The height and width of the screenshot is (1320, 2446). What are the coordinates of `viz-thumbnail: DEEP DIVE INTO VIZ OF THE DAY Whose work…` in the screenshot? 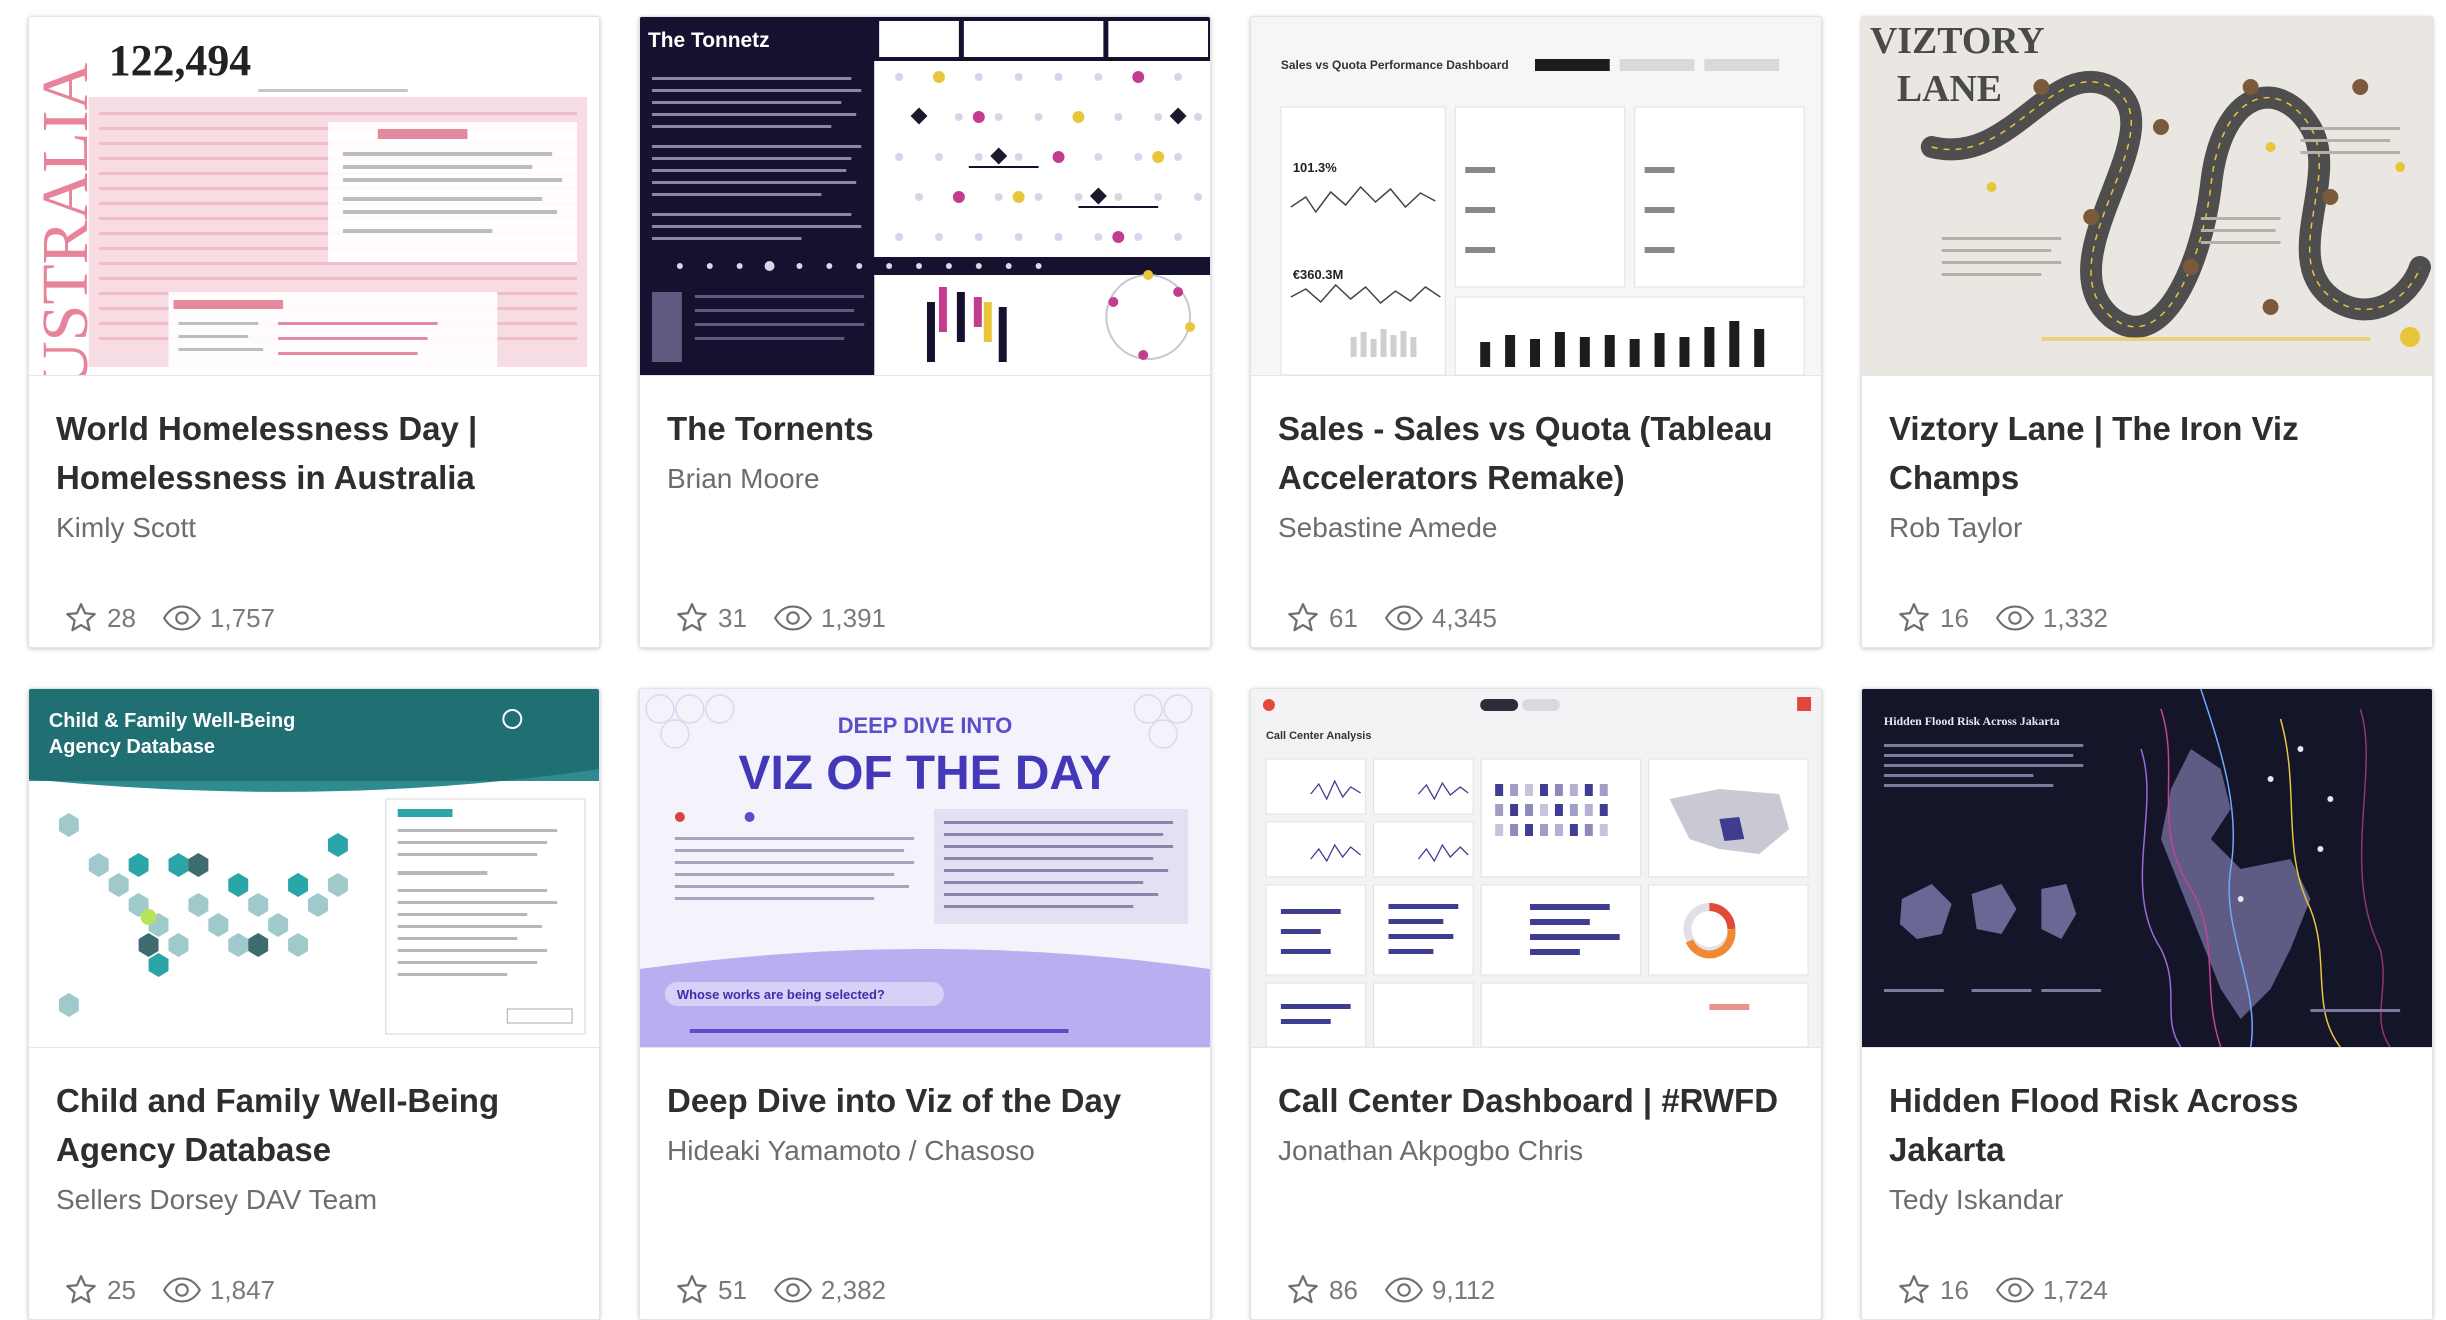 It's located at (925, 868).